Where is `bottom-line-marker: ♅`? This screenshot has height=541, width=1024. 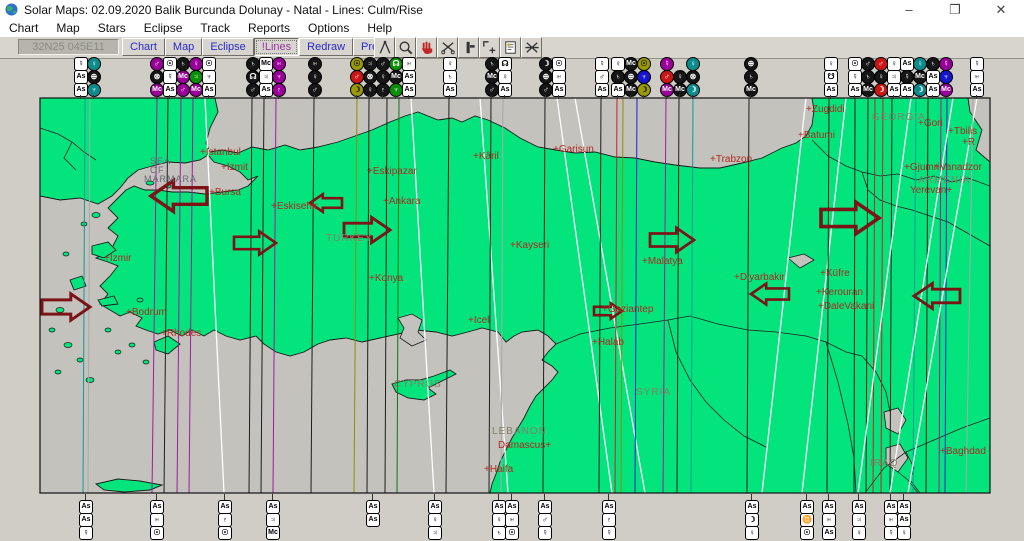
bottom-line-marker: ♅ is located at coordinates (512, 520).